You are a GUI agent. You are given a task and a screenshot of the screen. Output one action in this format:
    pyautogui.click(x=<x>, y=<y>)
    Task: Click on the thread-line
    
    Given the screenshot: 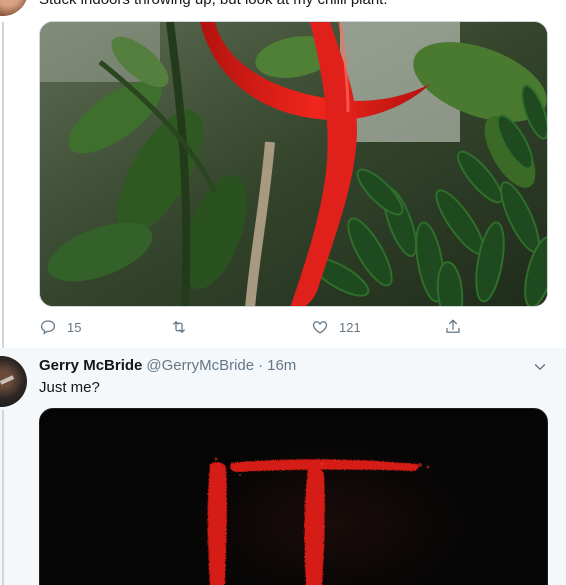 What is the action you would take?
    pyautogui.click(x=3, y=497)
    